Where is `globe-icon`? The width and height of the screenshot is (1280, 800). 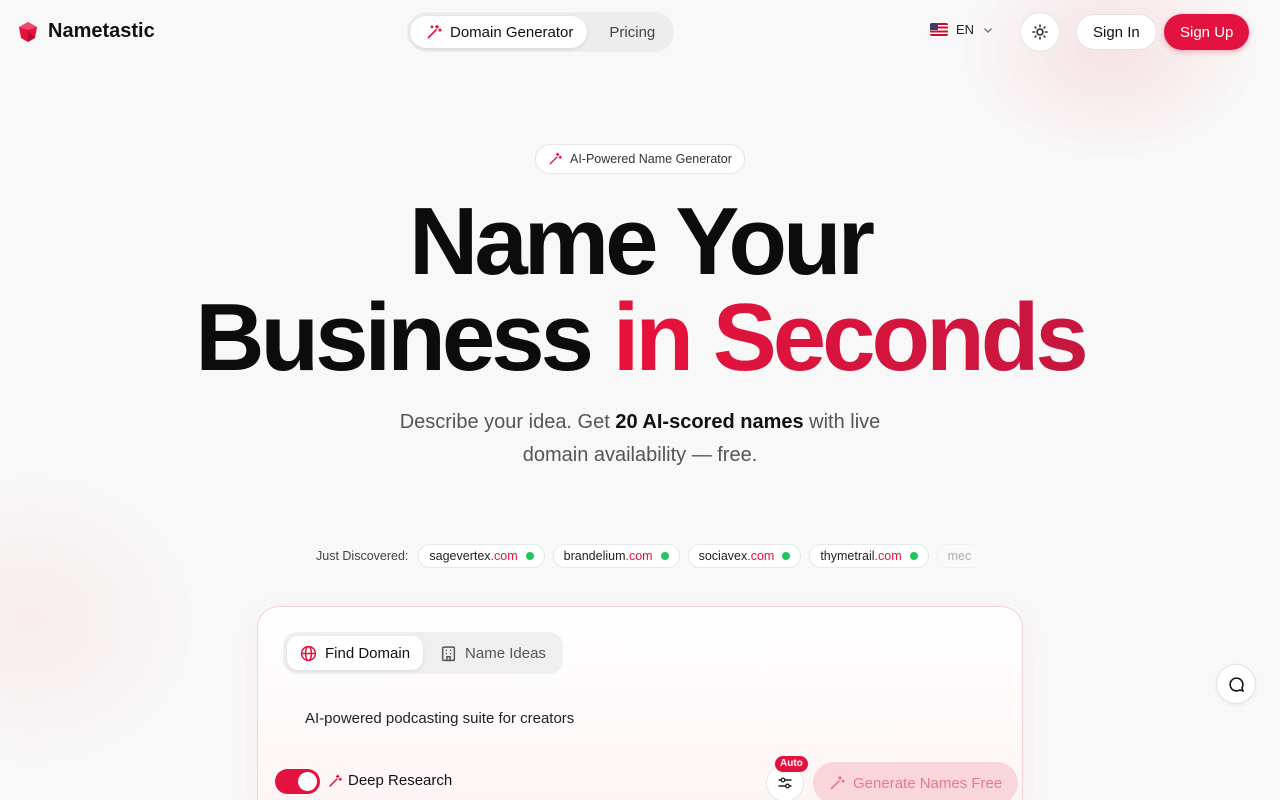
globe-icon is located at coordinates (308, 653).